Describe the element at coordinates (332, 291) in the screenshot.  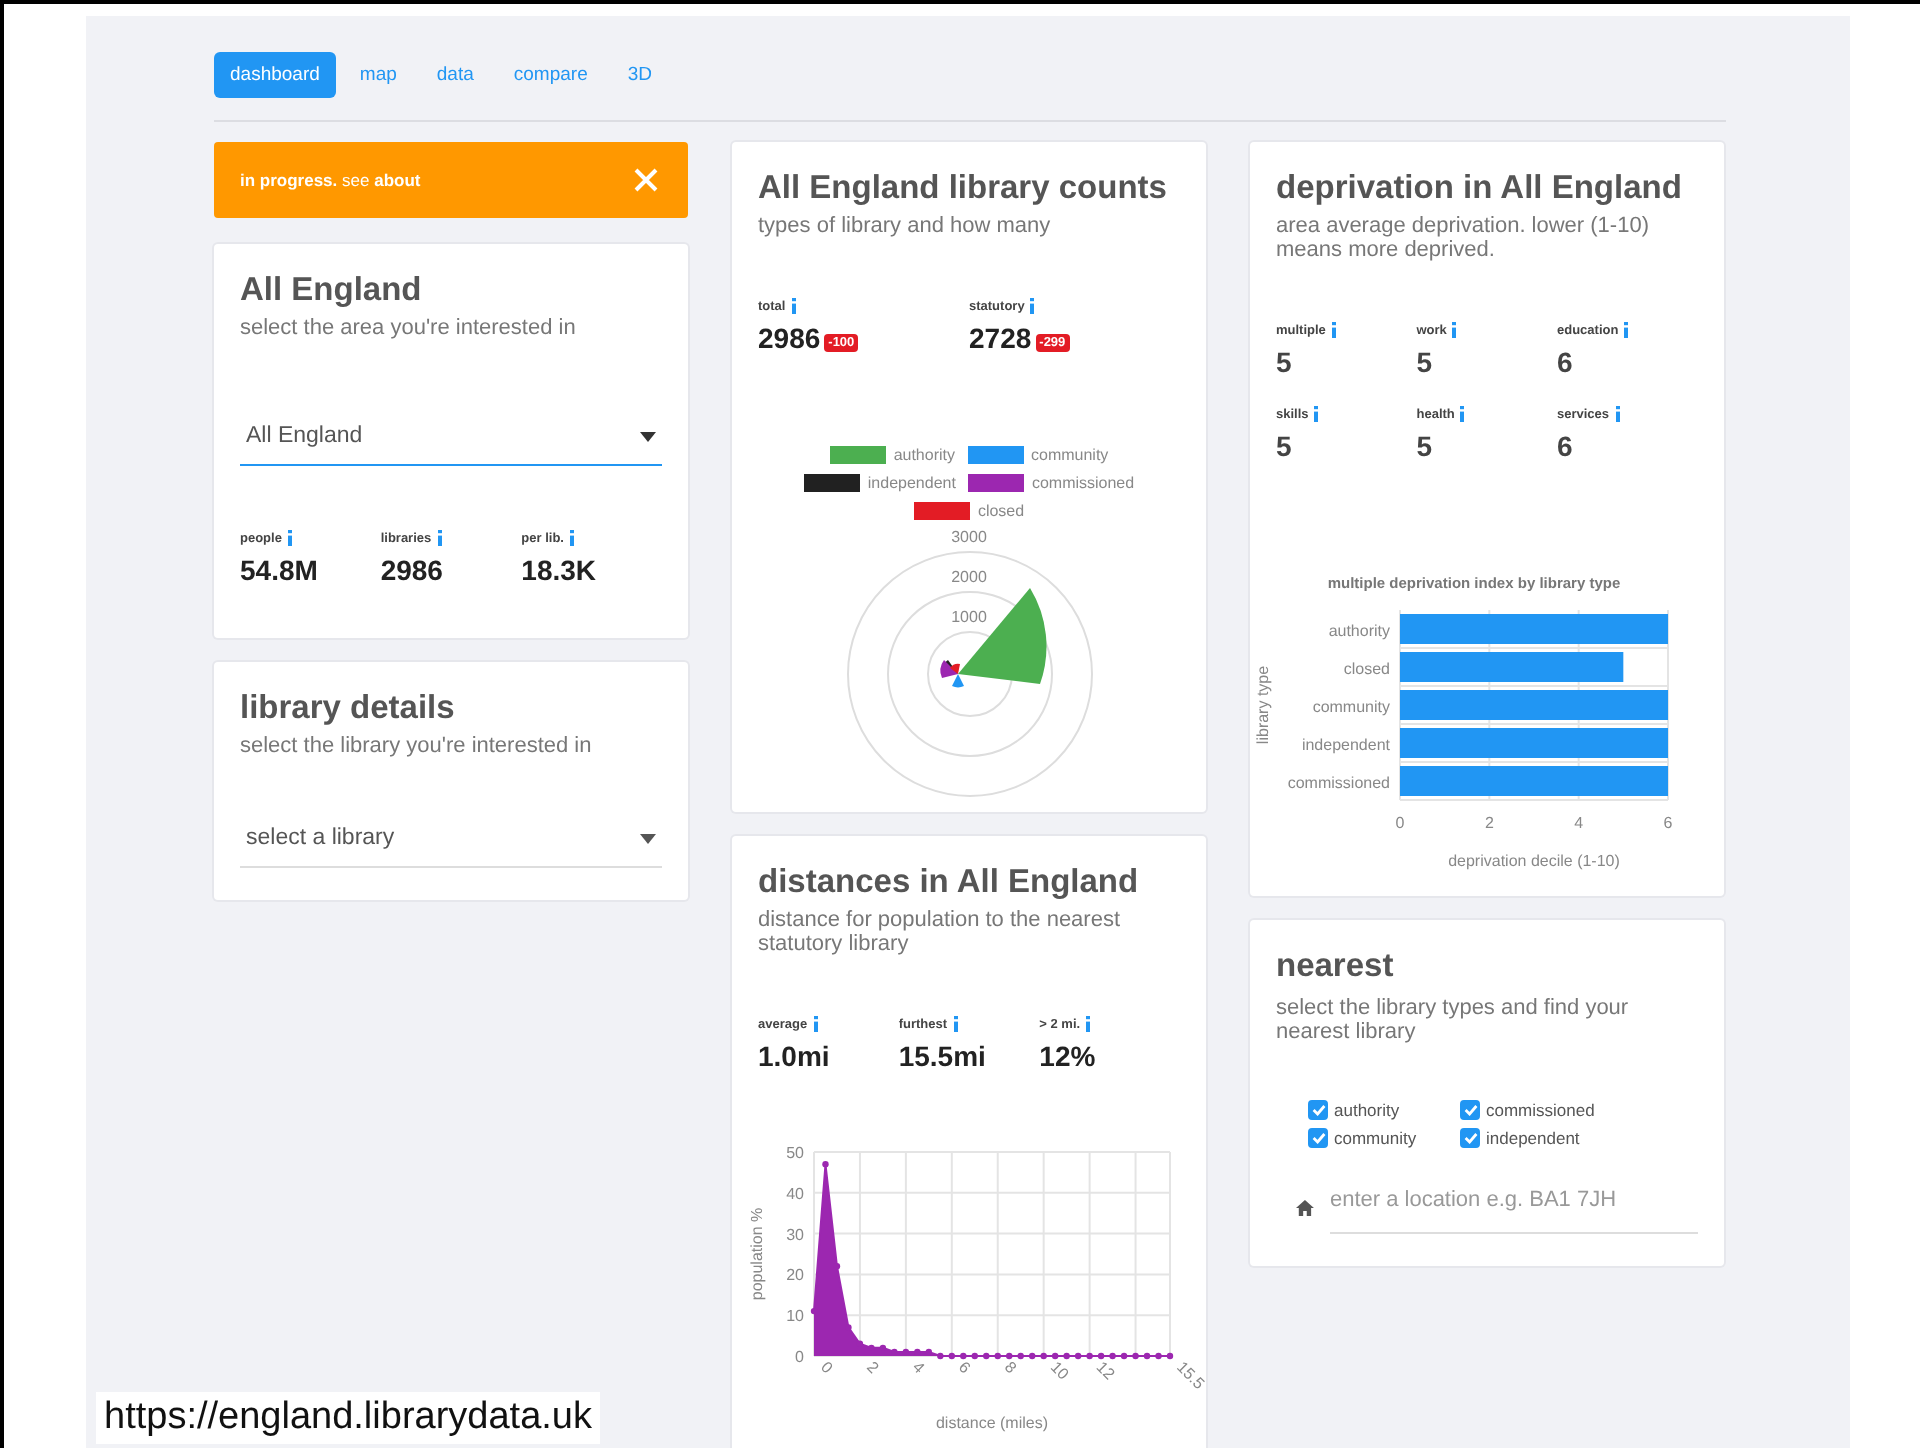
I see `card-title: All England` at that location.